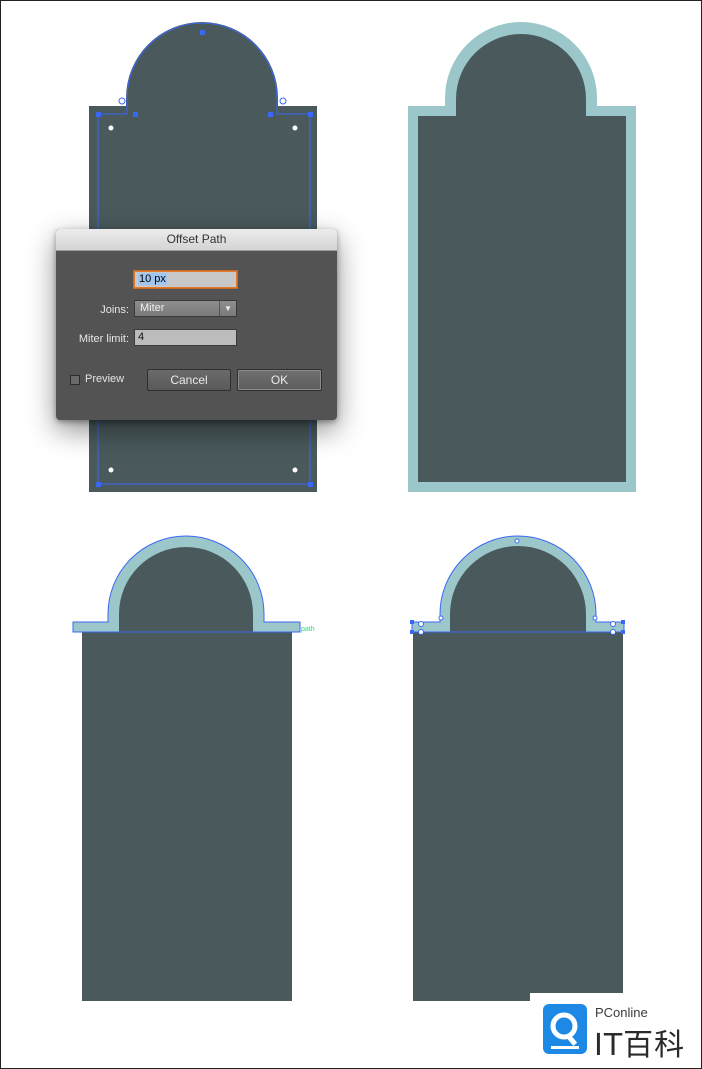 The height and width of the screenshot is (1069, 702). I want to click on watermark: PConline IT百科, so click(615, 1030).